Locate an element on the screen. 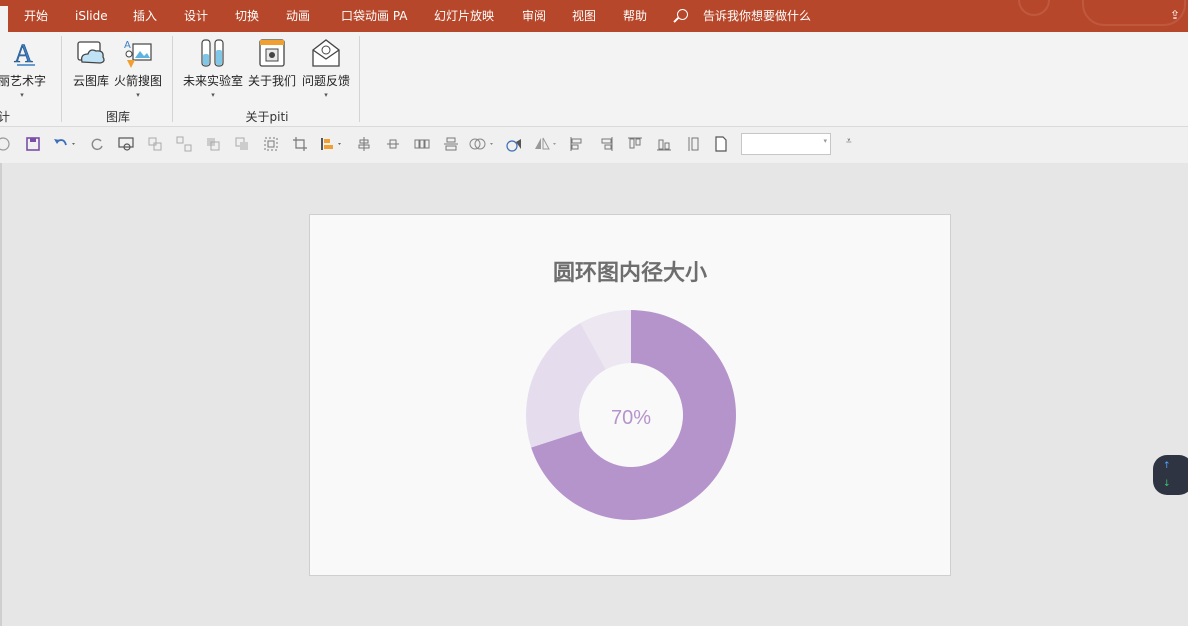 This screenshot has height=626, width=1188. shape-combine-icon is located at coordinates (482, 144).